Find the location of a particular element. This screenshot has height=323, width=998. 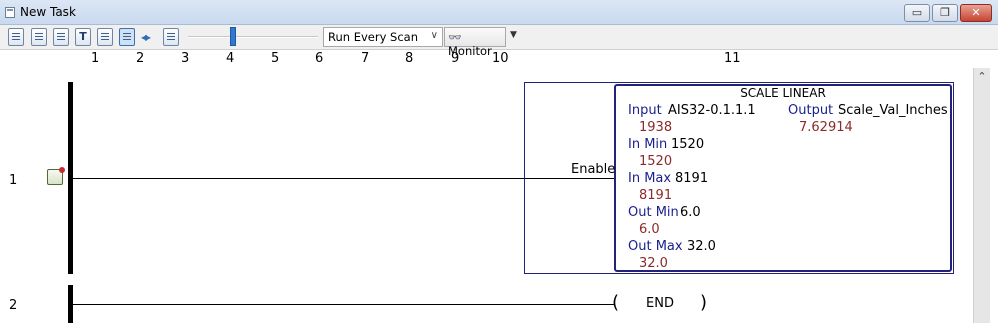

scan-mode-select: Run Every Scan ∨ is located at coordinates (383, 37).